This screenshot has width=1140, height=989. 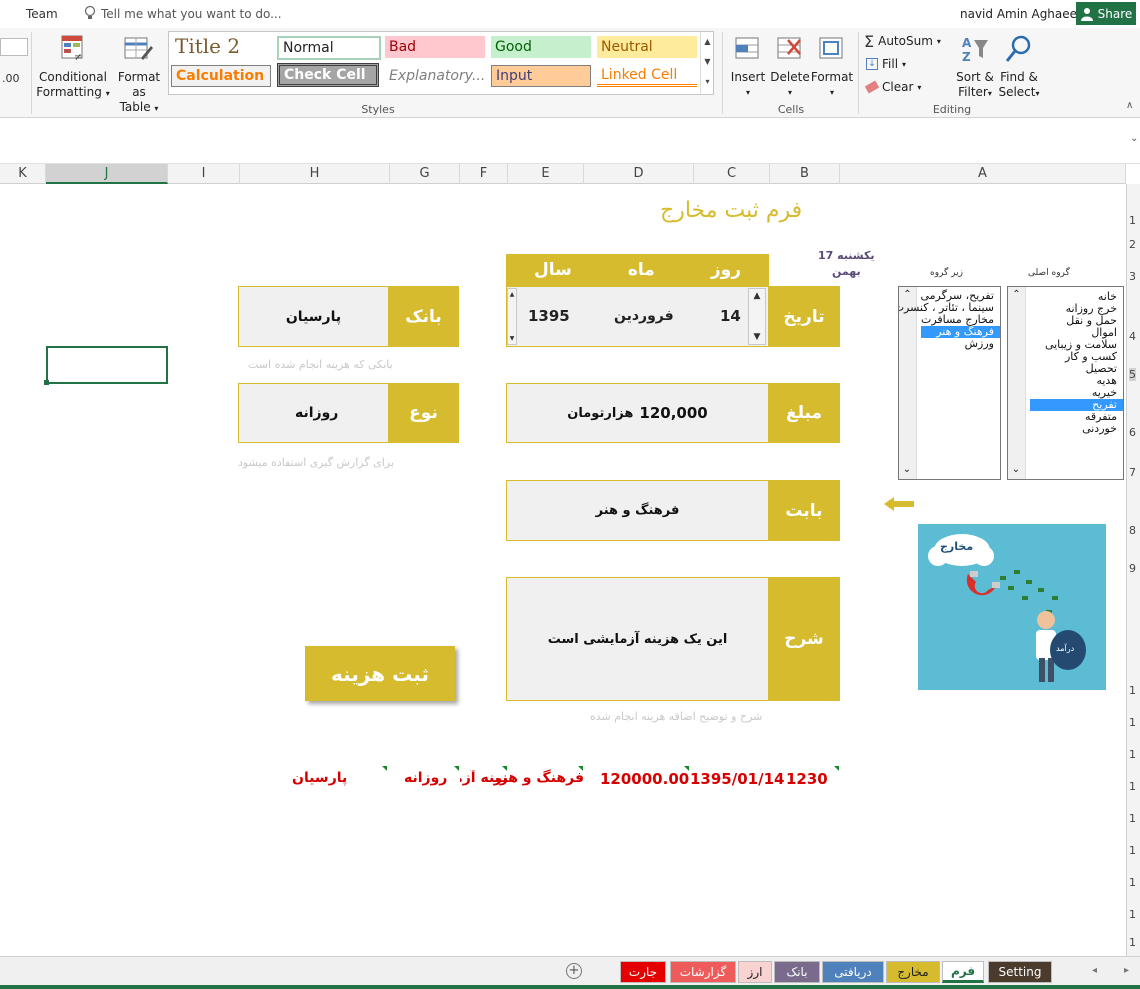 I want to click on style-neutral: Neutral, so click(x=647, y=47).